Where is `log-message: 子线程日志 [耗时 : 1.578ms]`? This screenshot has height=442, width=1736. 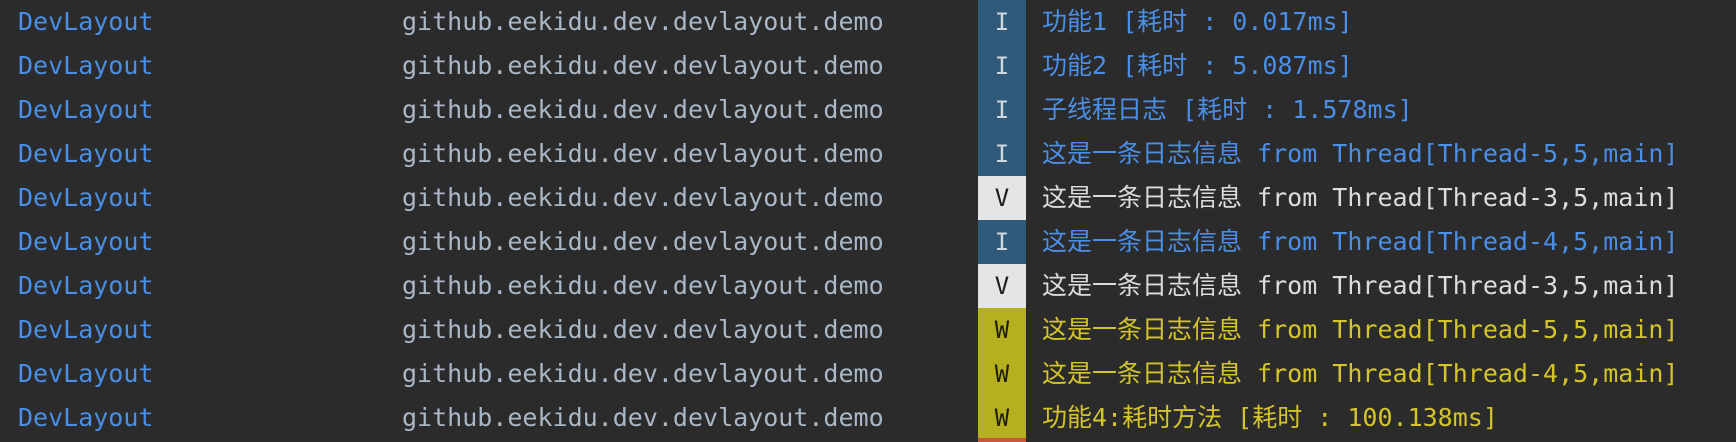
log-message: 子线程日志 [耗时 : 1.578ms] is located at coordinates (1227, 109).